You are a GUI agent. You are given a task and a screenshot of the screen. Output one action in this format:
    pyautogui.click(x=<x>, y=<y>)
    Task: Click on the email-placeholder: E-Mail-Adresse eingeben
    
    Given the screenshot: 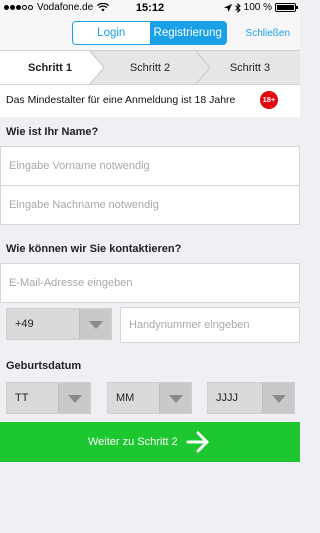 What is the action you would take?
    pyautogui.click(x=71, y=283)
    